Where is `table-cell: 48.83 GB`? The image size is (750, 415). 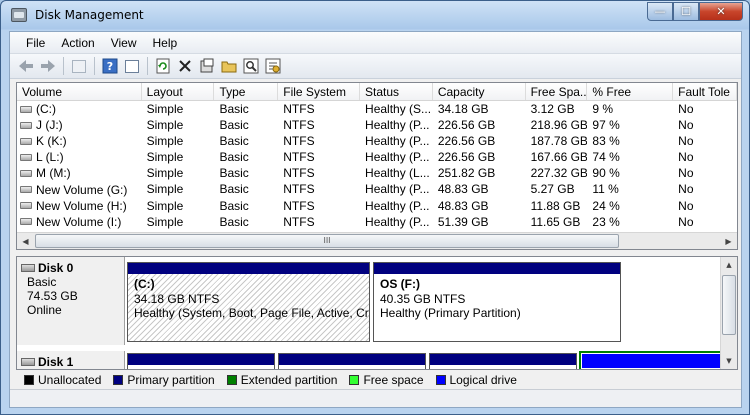 table-cell: 48.83 GB is located at coordinates (463, 205).